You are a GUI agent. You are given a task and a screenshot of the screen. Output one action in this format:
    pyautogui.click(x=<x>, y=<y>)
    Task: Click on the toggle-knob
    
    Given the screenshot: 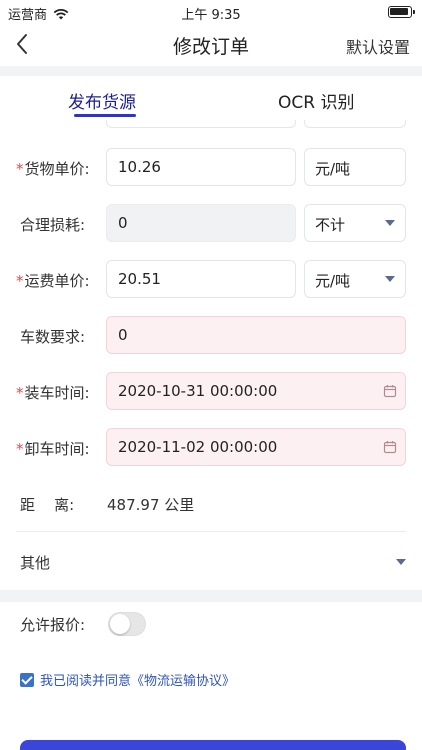 What is the action you would take?
    pyautogui.click(x=120, y=624)
    